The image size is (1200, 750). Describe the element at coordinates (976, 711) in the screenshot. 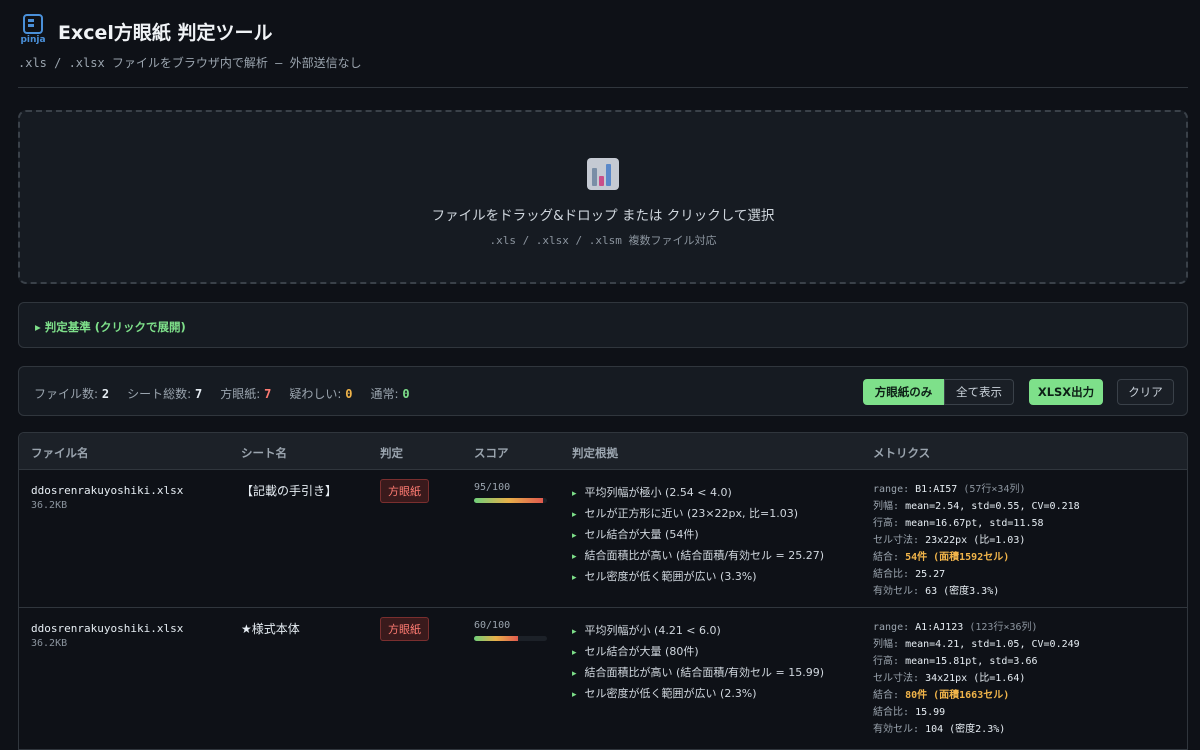

I see `metric-merge-ratio: 結合比: 15.99` at that location.